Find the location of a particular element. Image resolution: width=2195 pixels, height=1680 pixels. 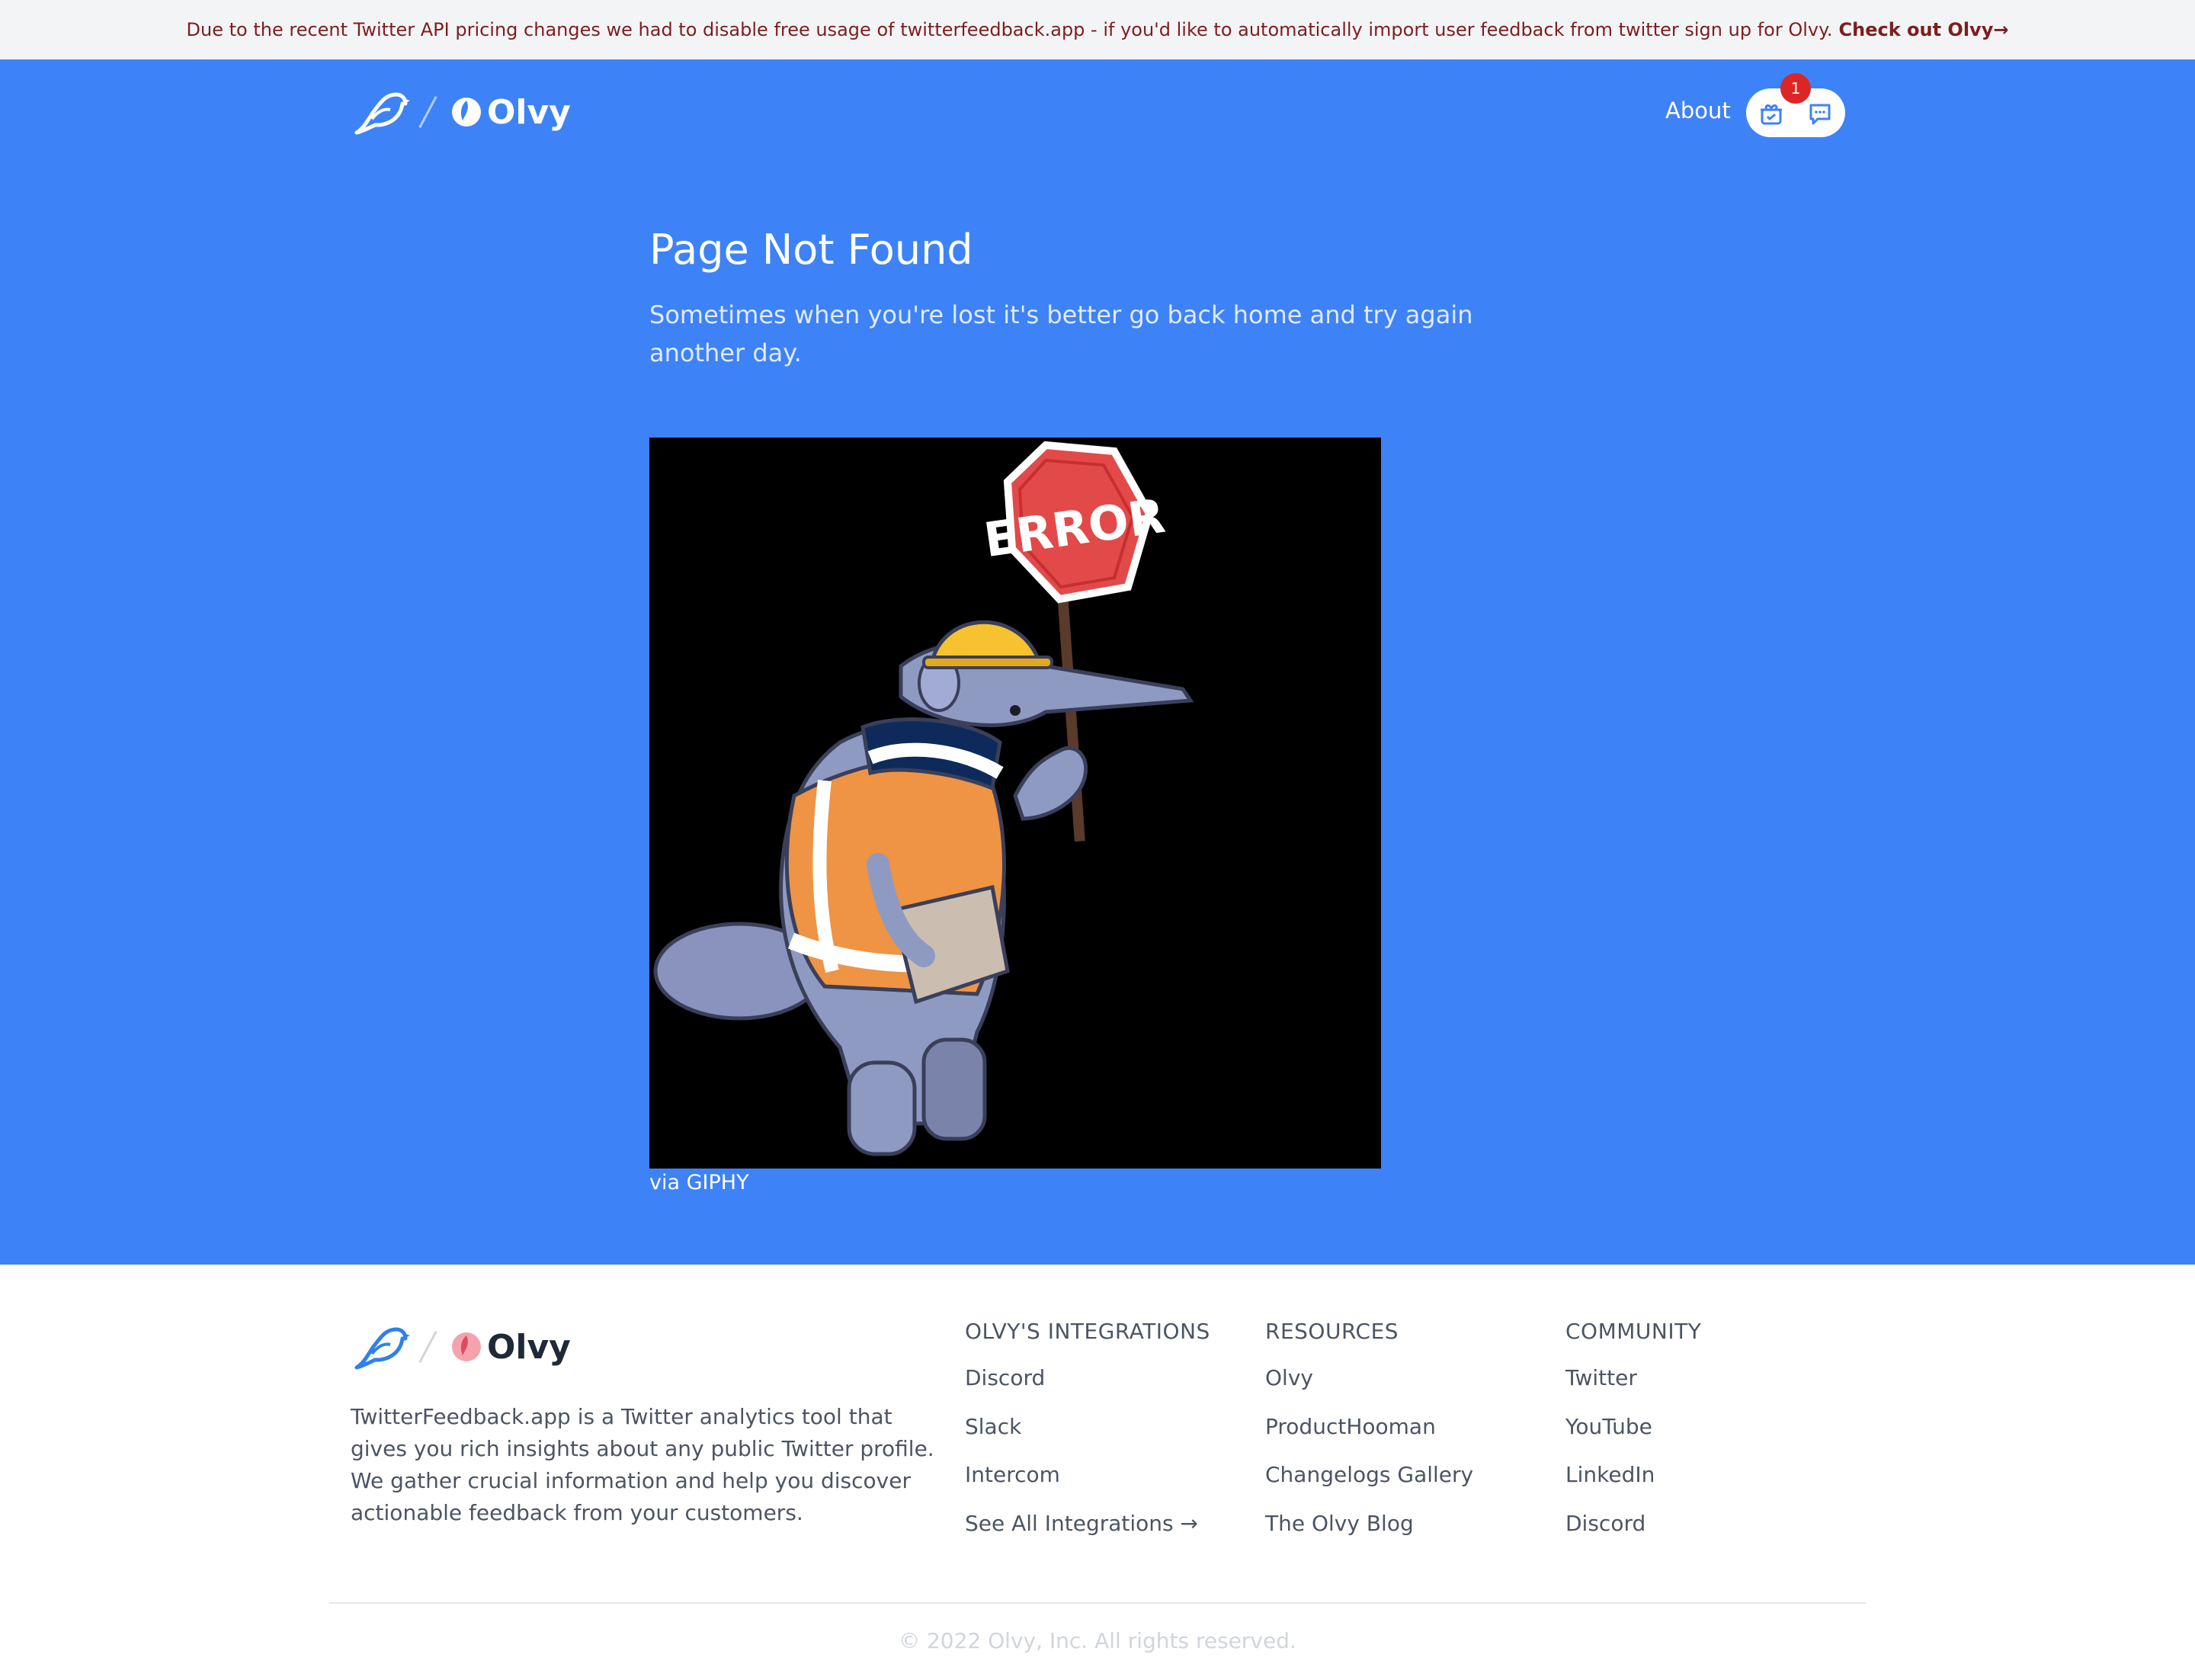

footer-divider is located at coordinates (1097, 1603).